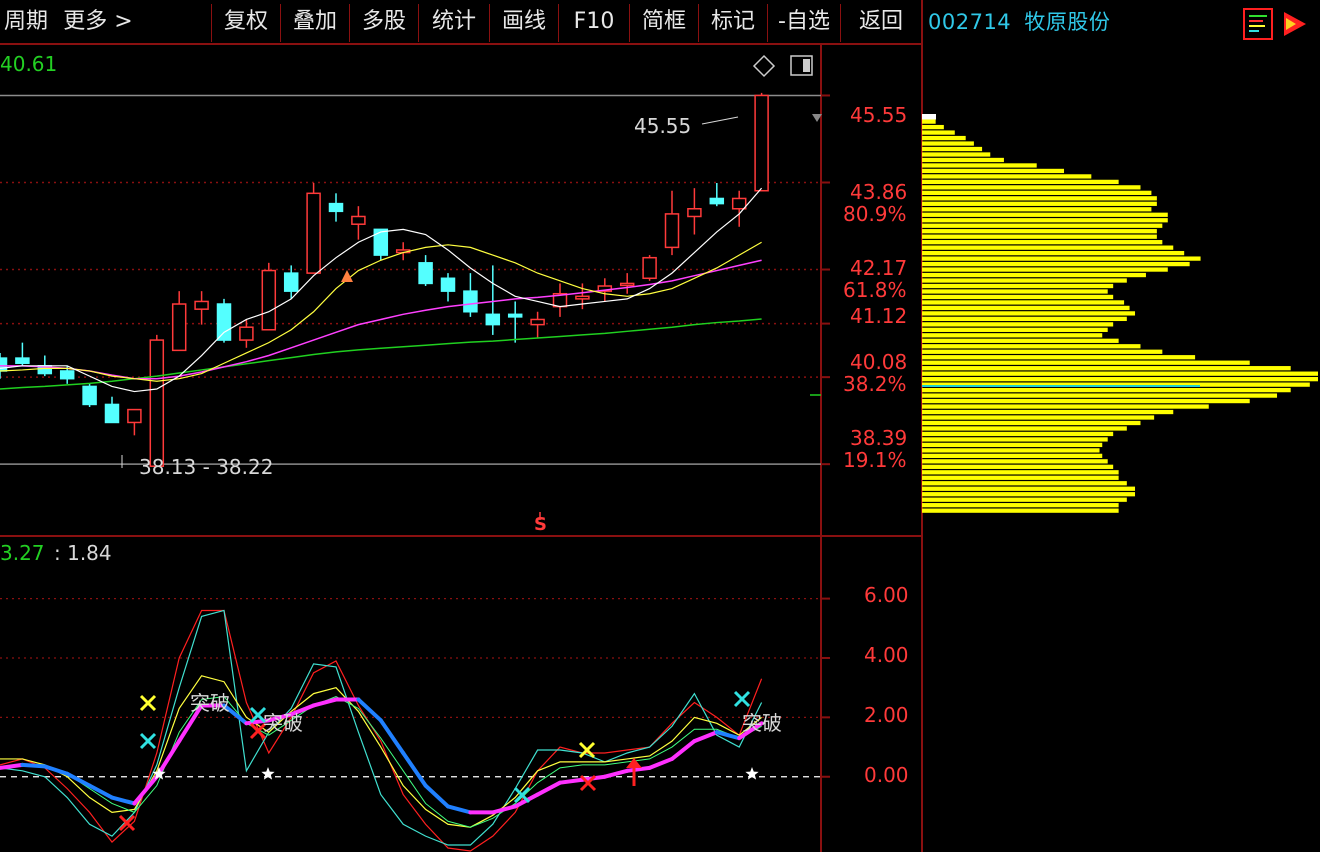  I want to click on current-value: 40.61, so click(29, 64).